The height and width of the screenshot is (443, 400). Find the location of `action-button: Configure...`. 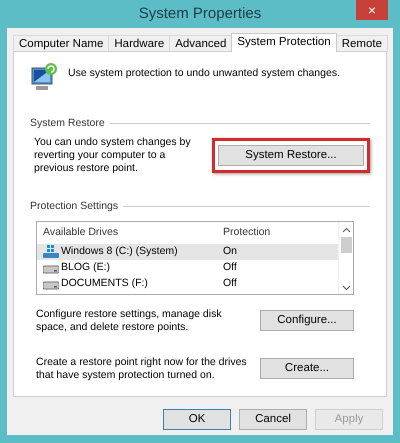

action-button: Configure... is located at coordinates (307, 320).